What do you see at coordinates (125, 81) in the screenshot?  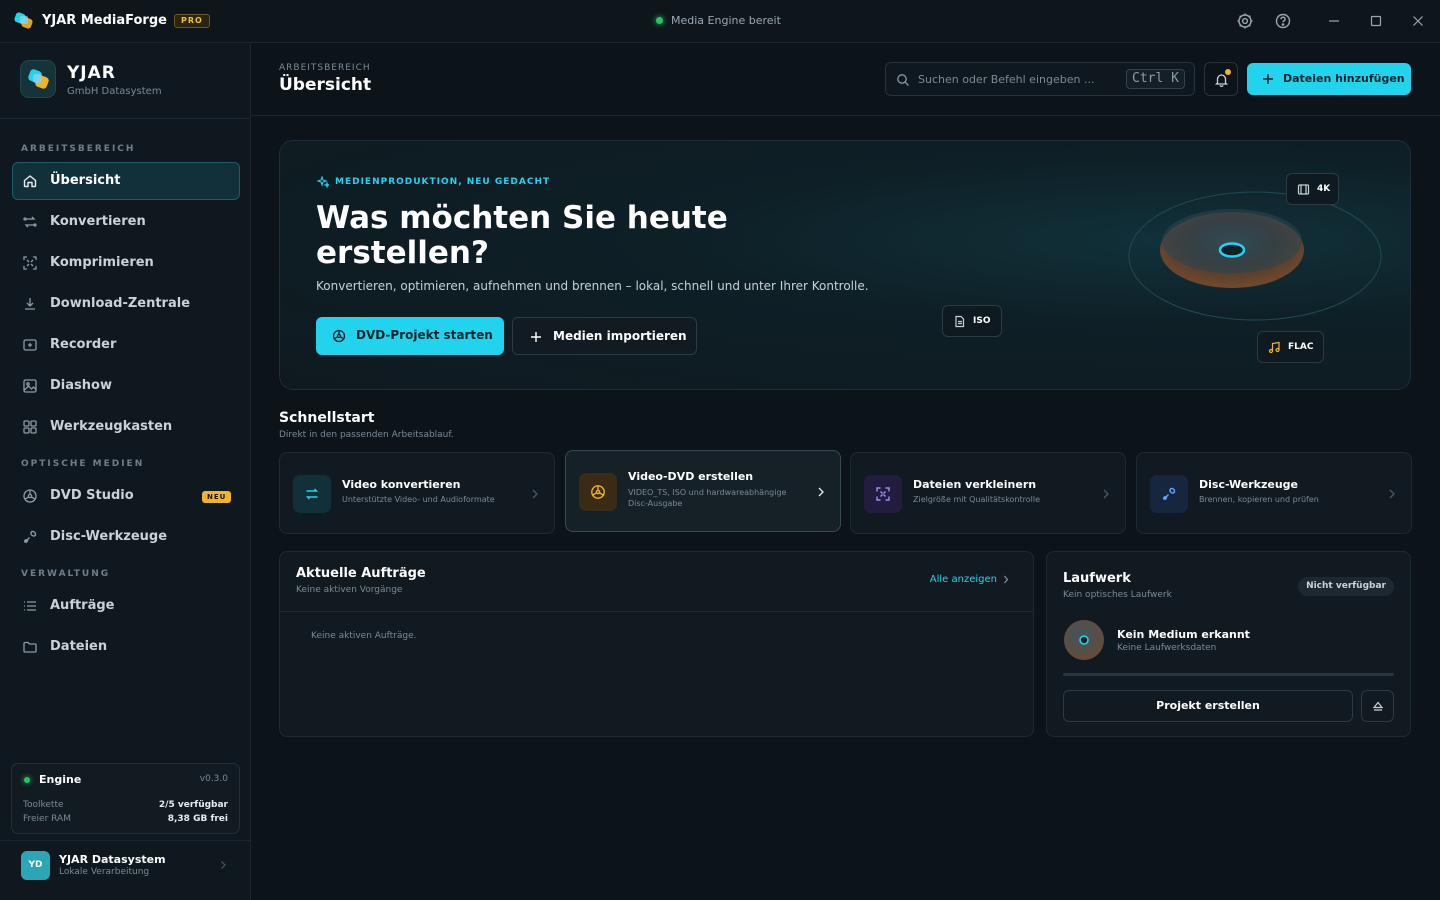 I see `brand: YJAR GmbH Datasystem` at bounding box center [125, 81].